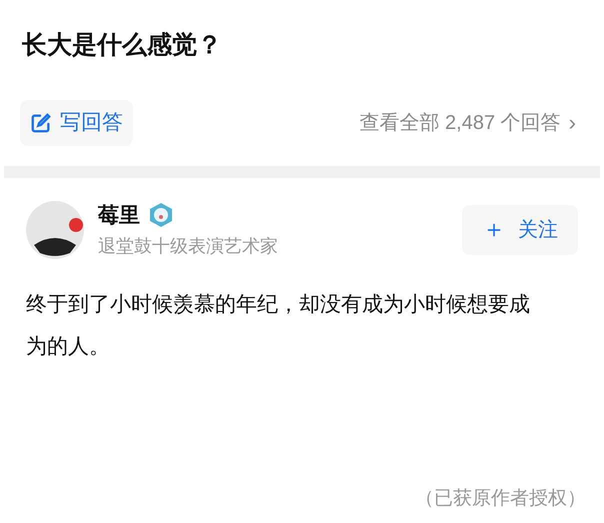 This screenshot has width=604, height=523. I want to click on authorization-note: （已获原作者授权）, so click(500, 498).